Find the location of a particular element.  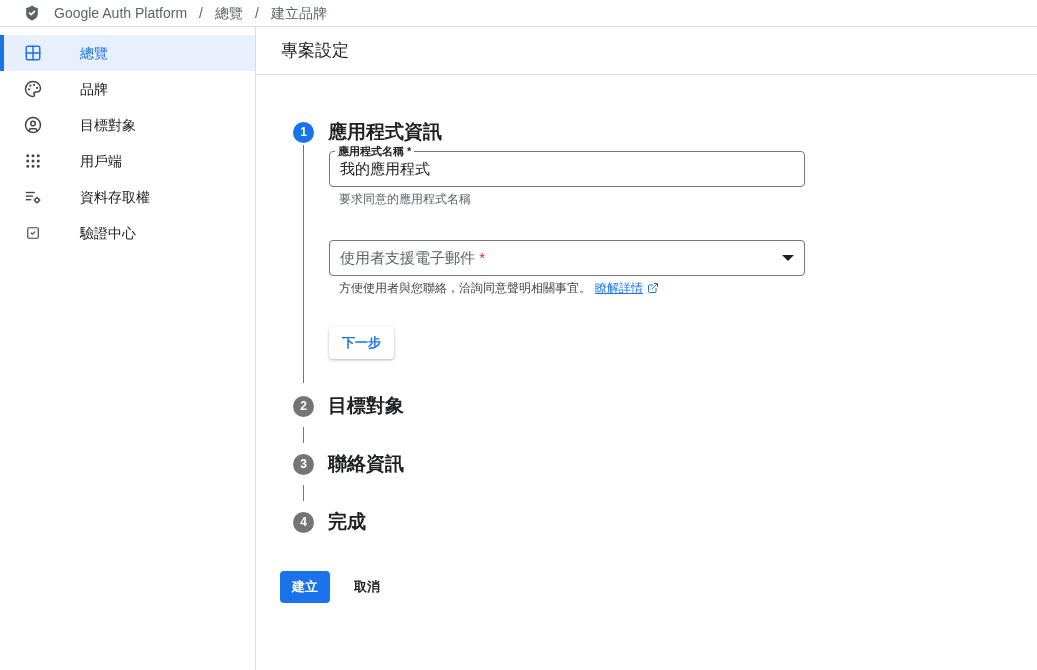

person-circle-icon is located at coordinates (33, 125).